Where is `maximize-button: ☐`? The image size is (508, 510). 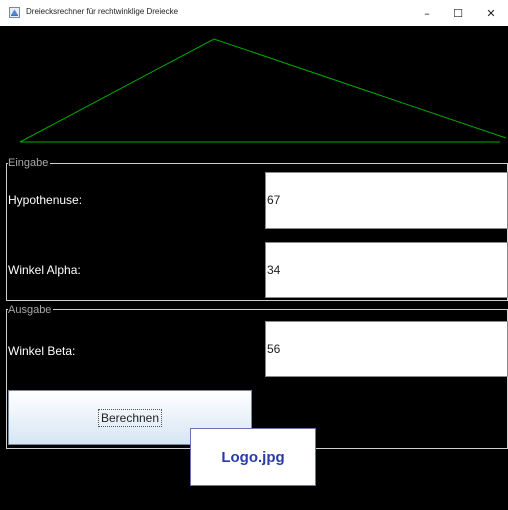
maximize-button: ☐ is located at coordinates (458, 13).